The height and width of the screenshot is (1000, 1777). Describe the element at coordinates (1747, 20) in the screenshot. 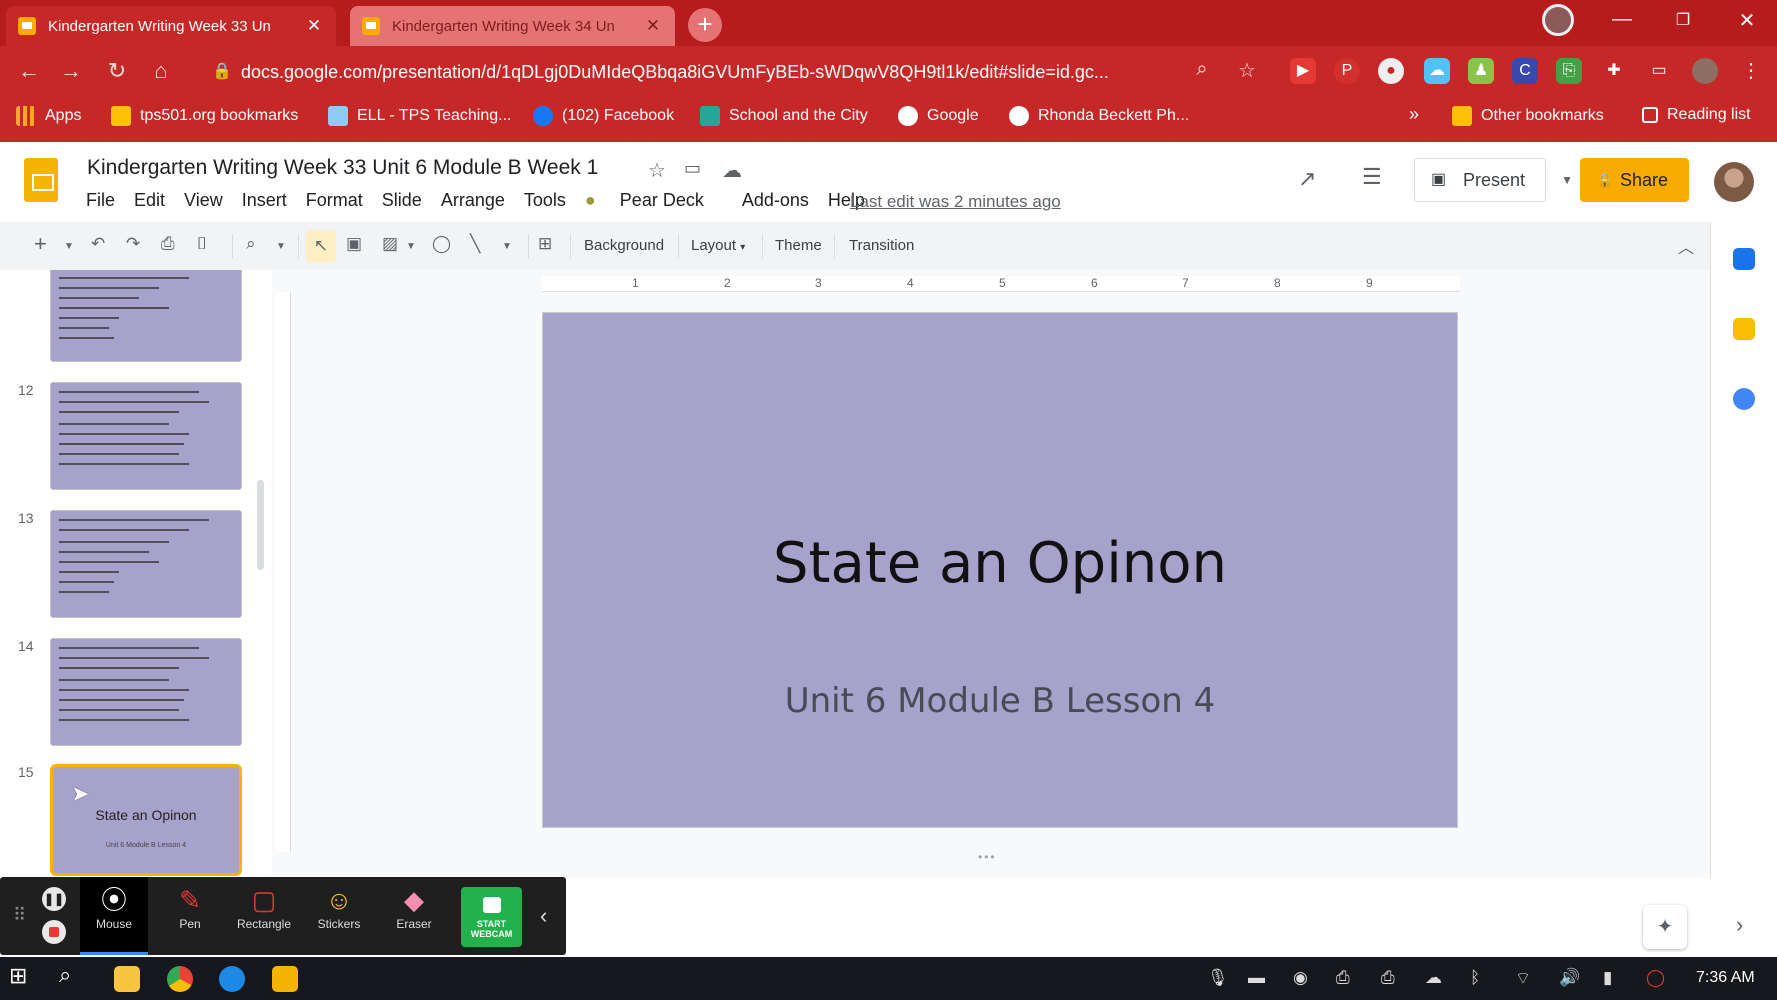

I see `close-window-icon: ✕` at that location.